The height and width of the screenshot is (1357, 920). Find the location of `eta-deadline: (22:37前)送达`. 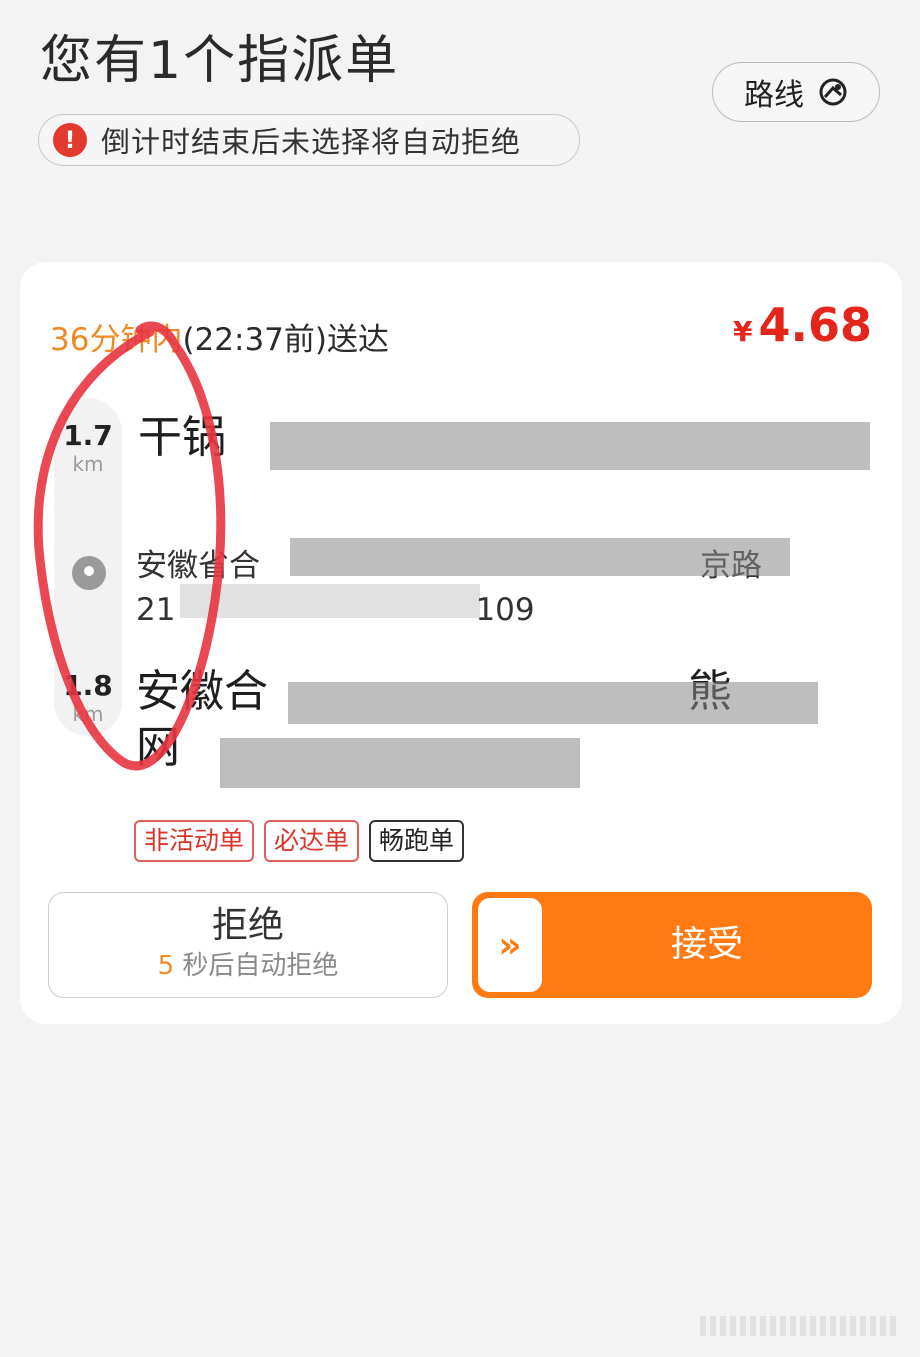

eta-deadline: (22:37前)送达 is located at coordinates (285, 340).